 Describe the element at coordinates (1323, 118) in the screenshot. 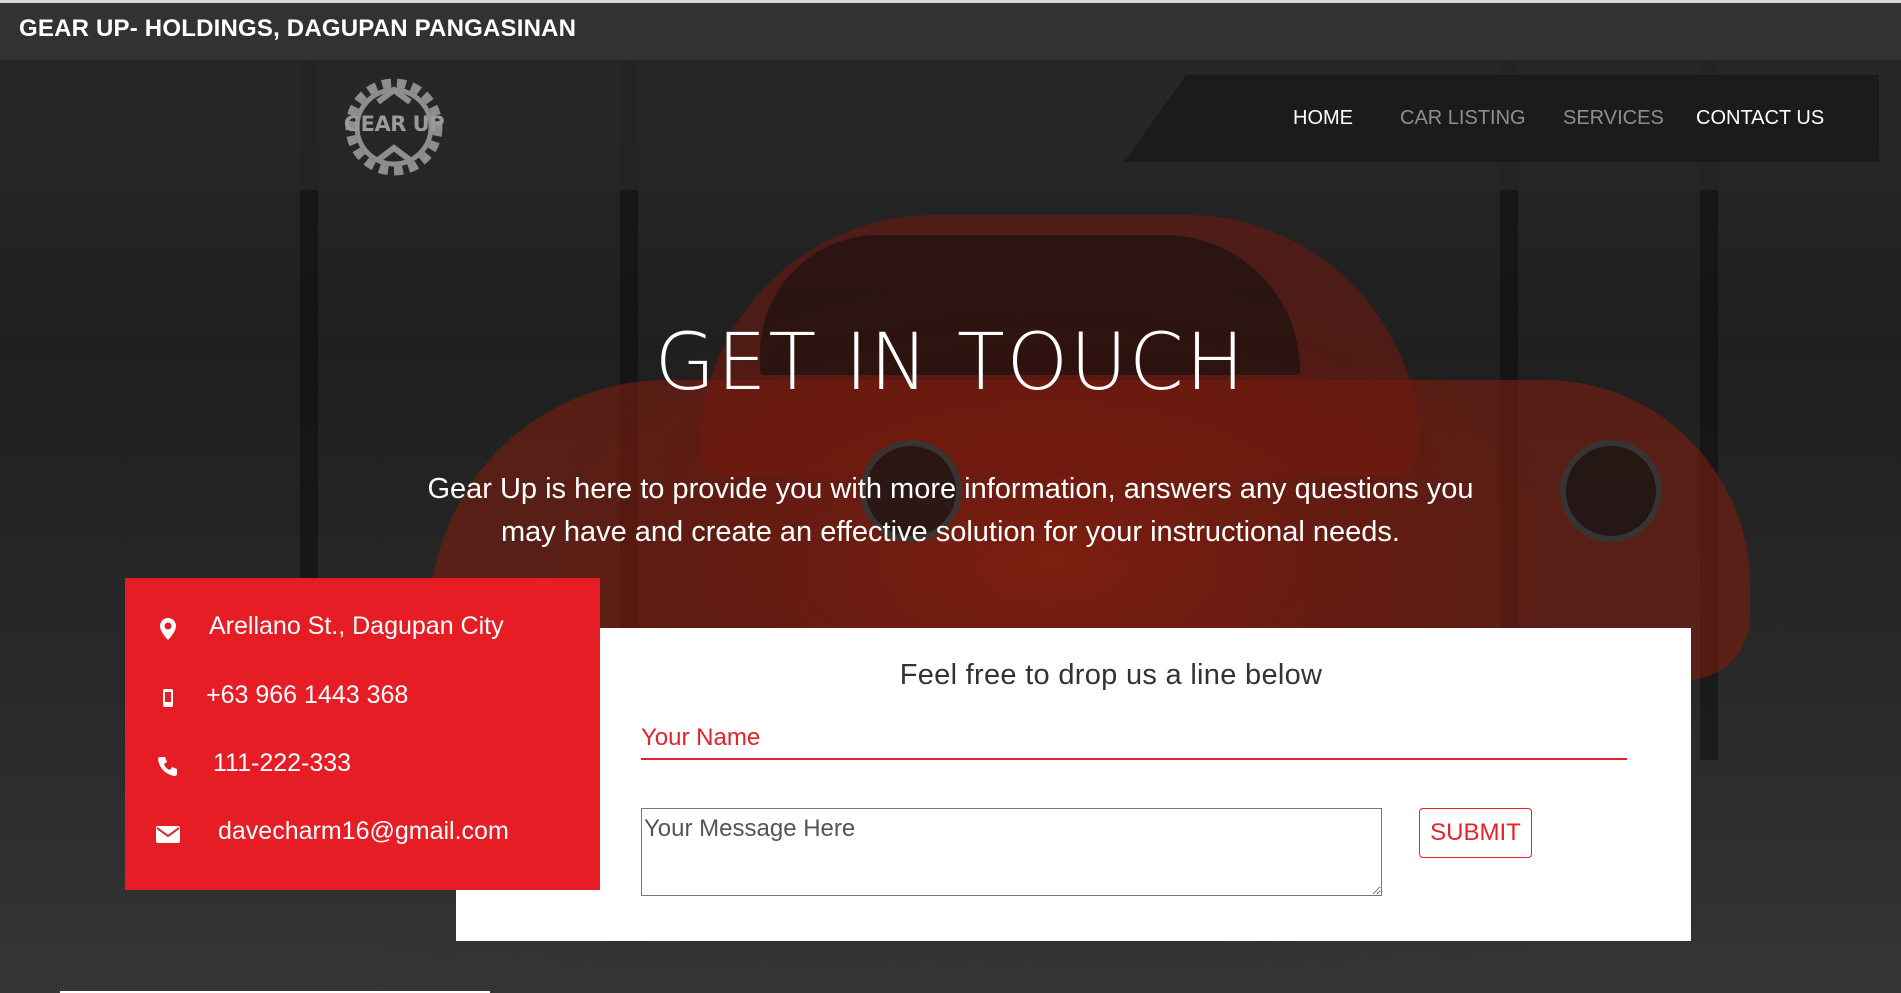

I see `nav-home: HOME` at that location.